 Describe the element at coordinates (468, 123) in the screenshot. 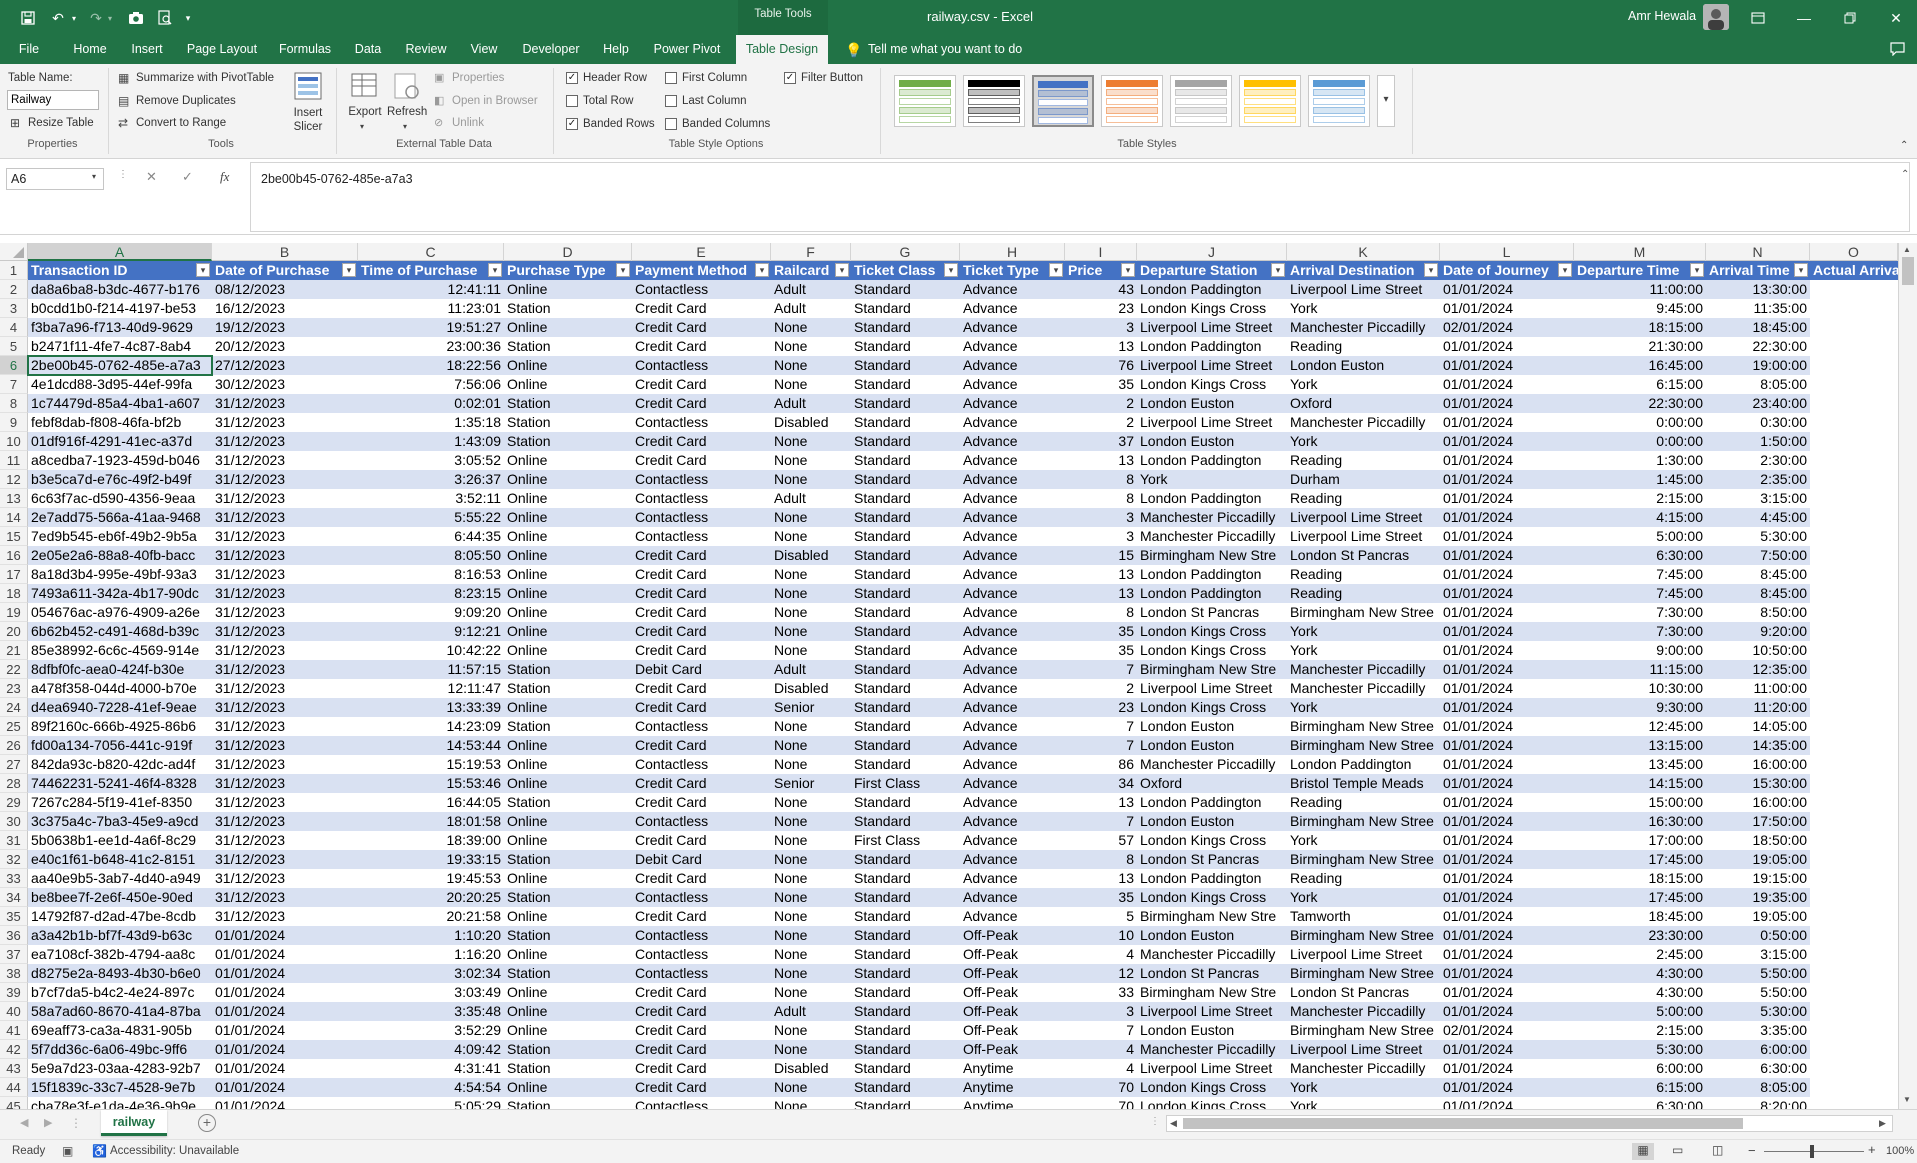

I see `unlink-button: Unlink` at that location.